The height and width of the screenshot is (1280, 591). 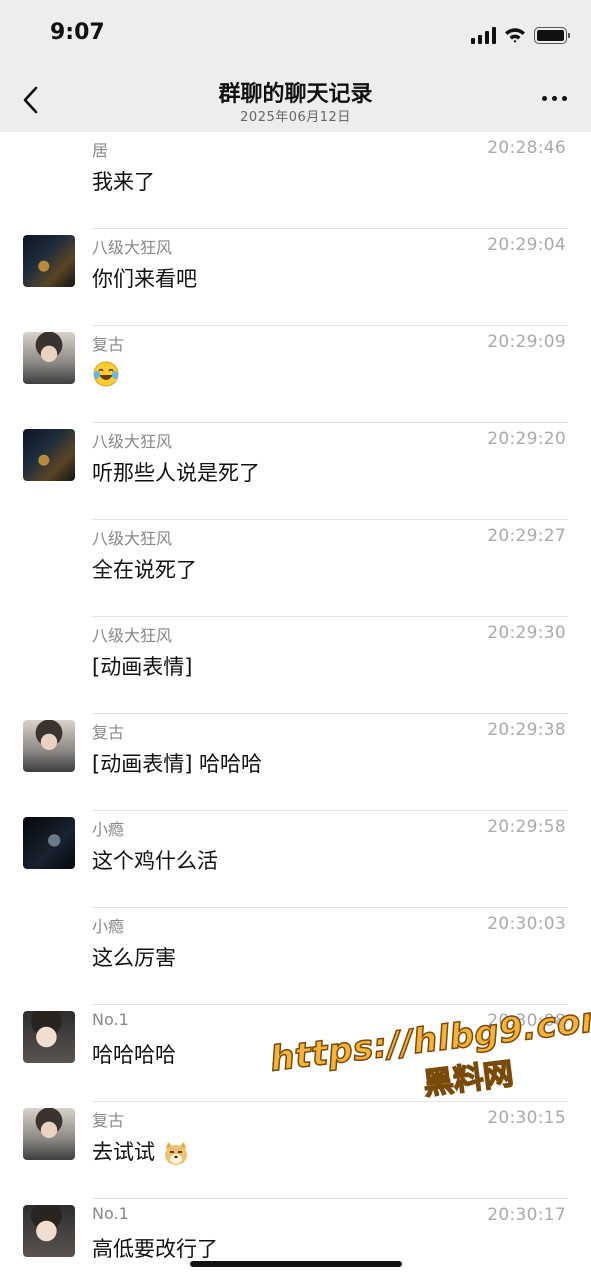 What do you see at coordinates (123, 182) in the screenshot?
I see `message-text: 我来了` at bounding box center [123, 182].